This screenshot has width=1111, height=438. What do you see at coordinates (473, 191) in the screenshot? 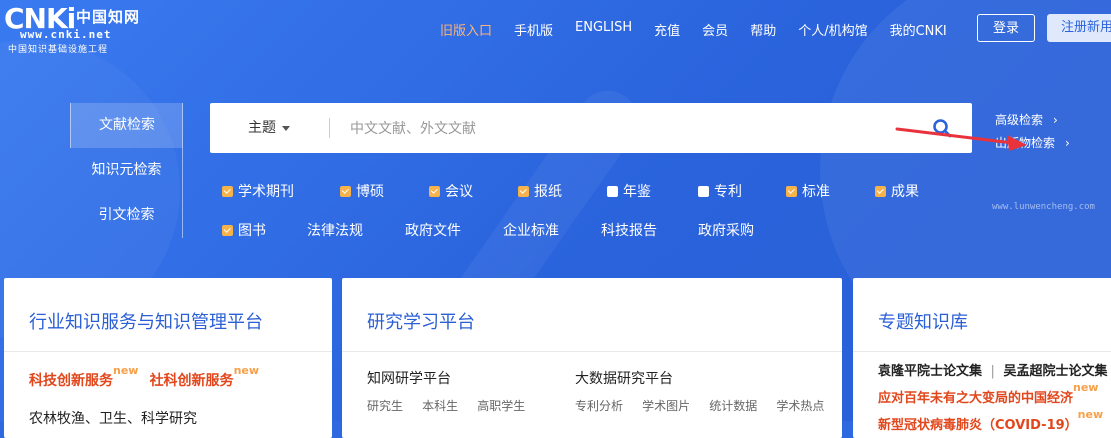
I see `checkbox-conference: 会议` at bounding box center [473, 191].